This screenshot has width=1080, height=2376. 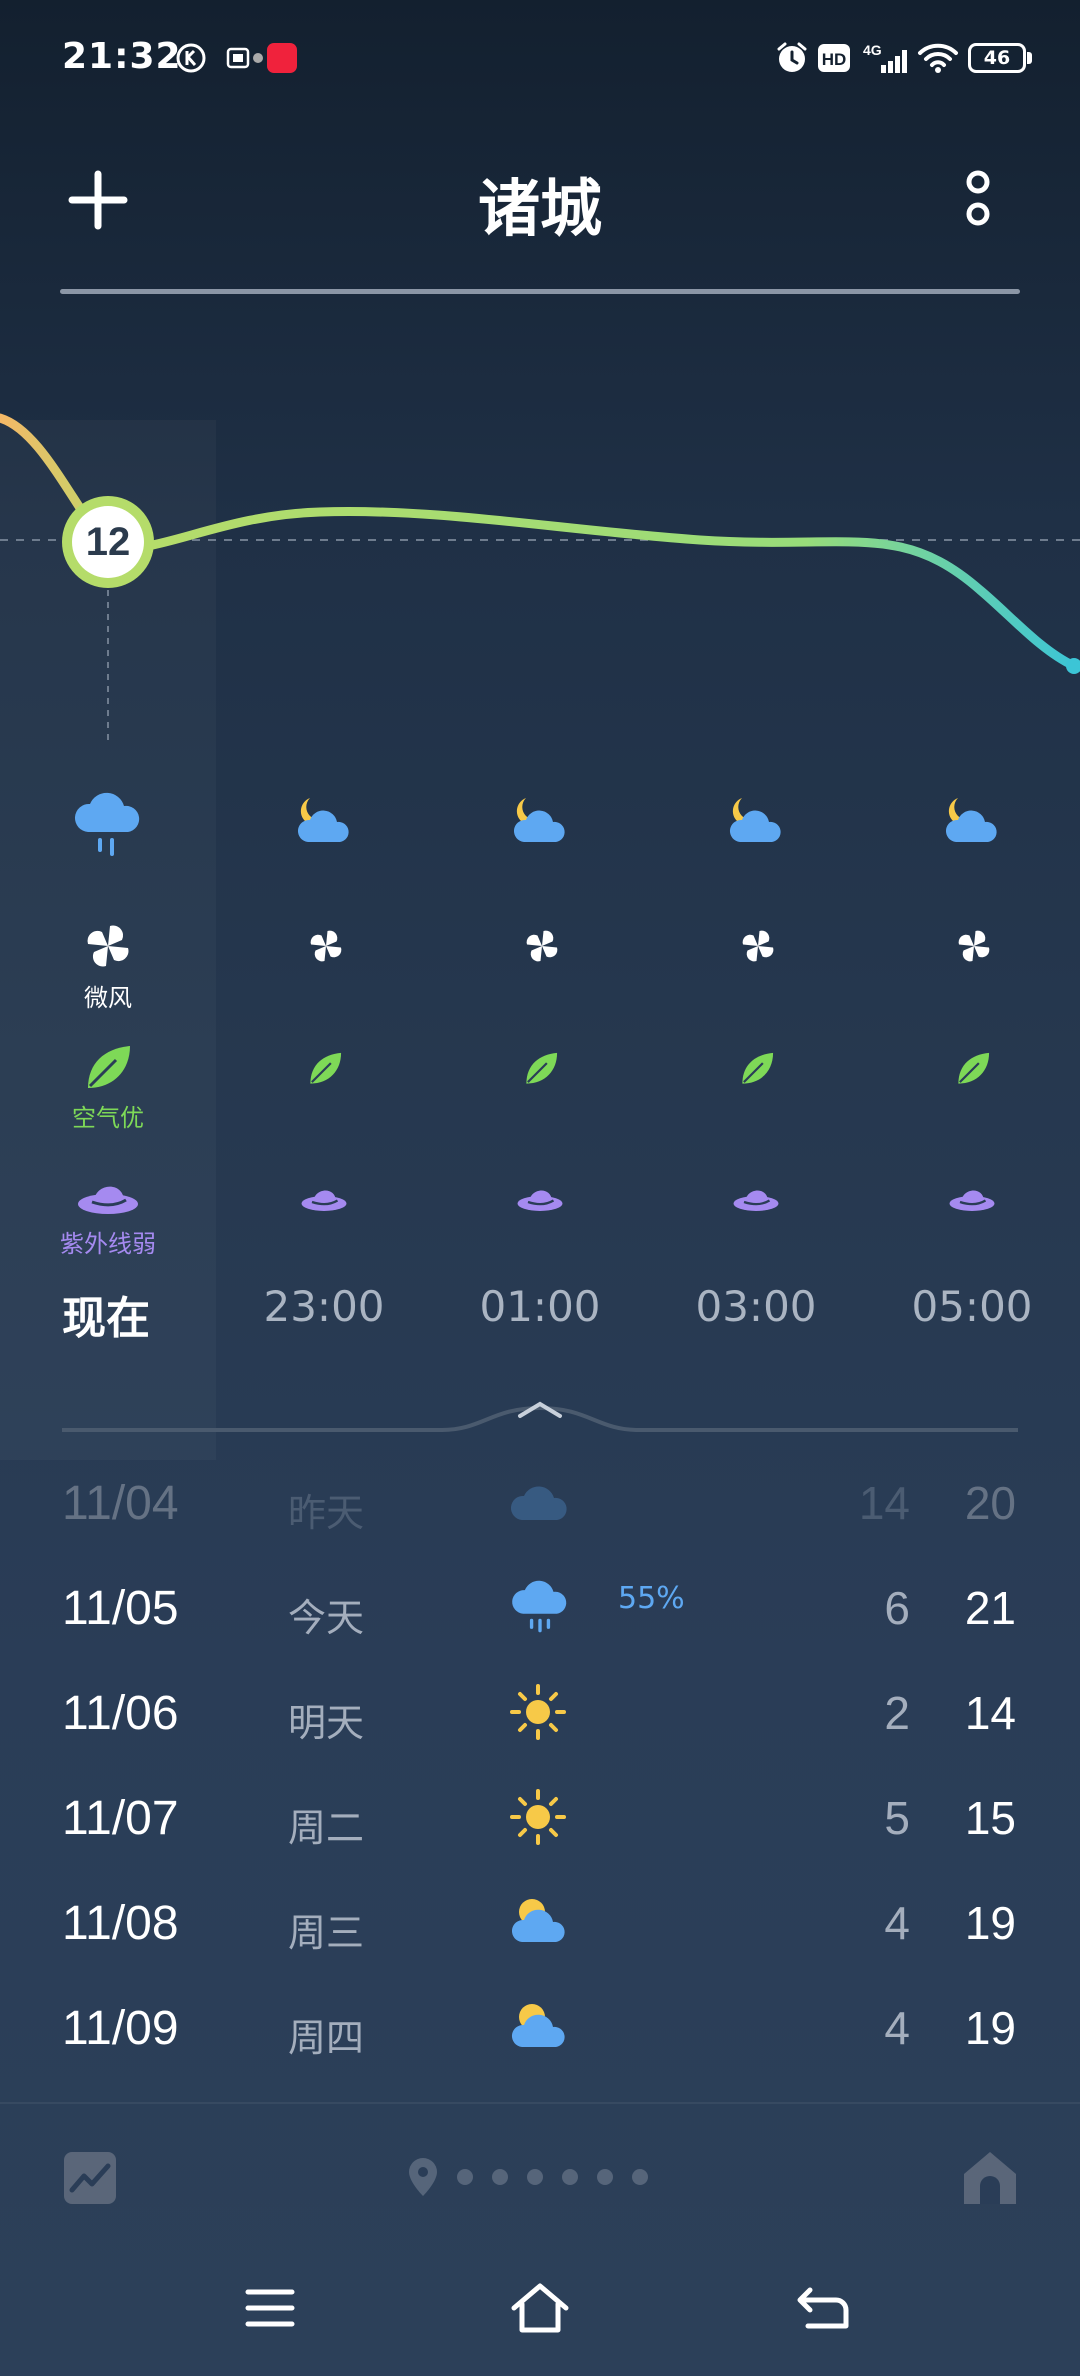 What do you see at coordinates (120, 2028) in the screenshot?
I see `daily-date: 11/09` at bounding box center [120, 2028].